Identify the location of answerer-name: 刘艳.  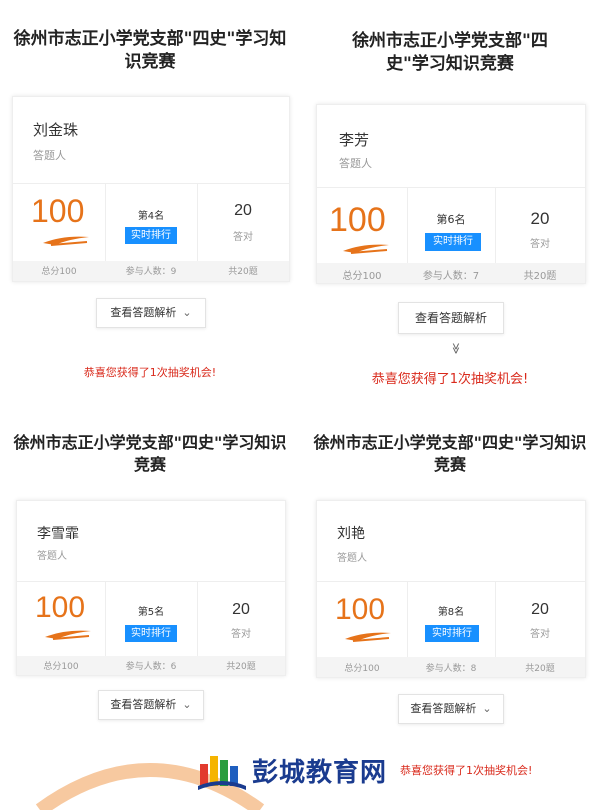
(351, 534).